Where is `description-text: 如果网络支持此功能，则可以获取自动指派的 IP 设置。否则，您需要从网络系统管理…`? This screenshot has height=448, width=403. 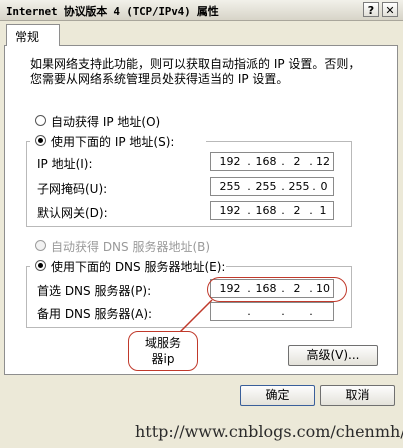
description-text: 如果网络支持此功能，则可以获取自动指派的 IP 设置。否则，您需要从网络系统管理… is located at coordinates (195, 71).